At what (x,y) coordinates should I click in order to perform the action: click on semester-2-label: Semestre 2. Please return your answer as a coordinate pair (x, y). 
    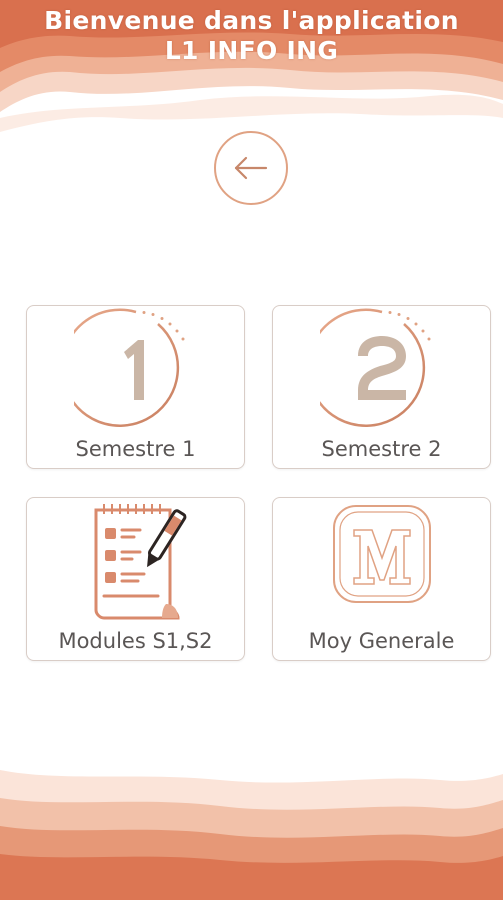
    Looking at the image, I should click on (381, 449).